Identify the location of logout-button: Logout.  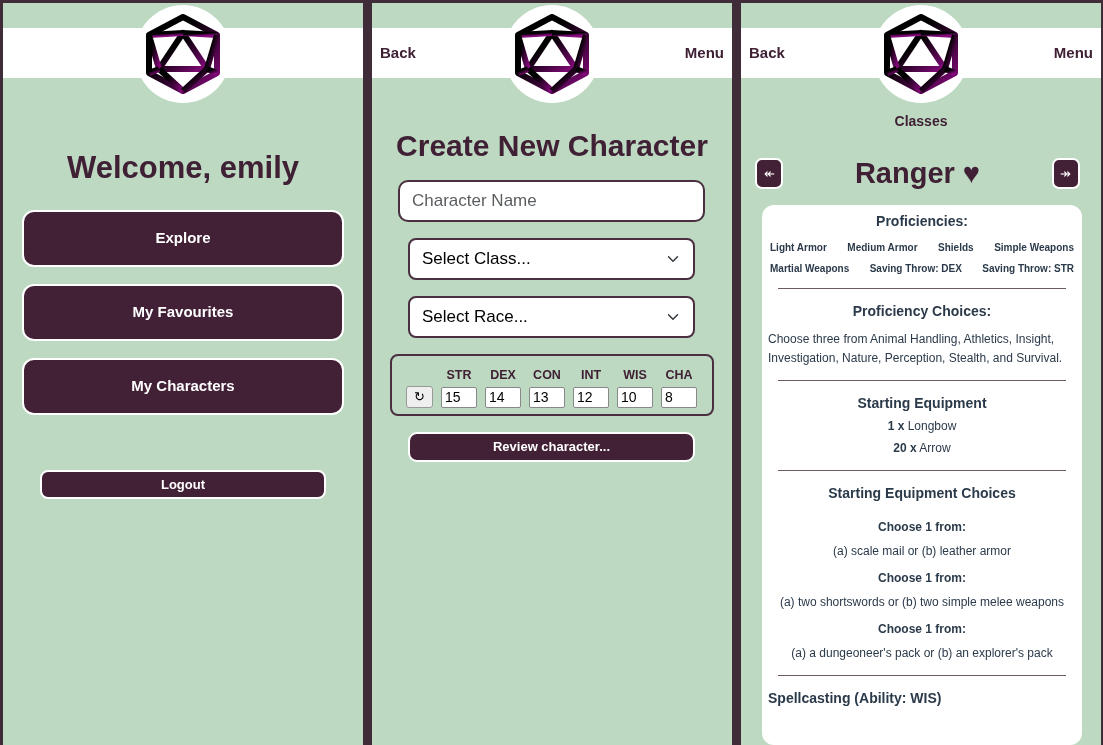
(183, 485).